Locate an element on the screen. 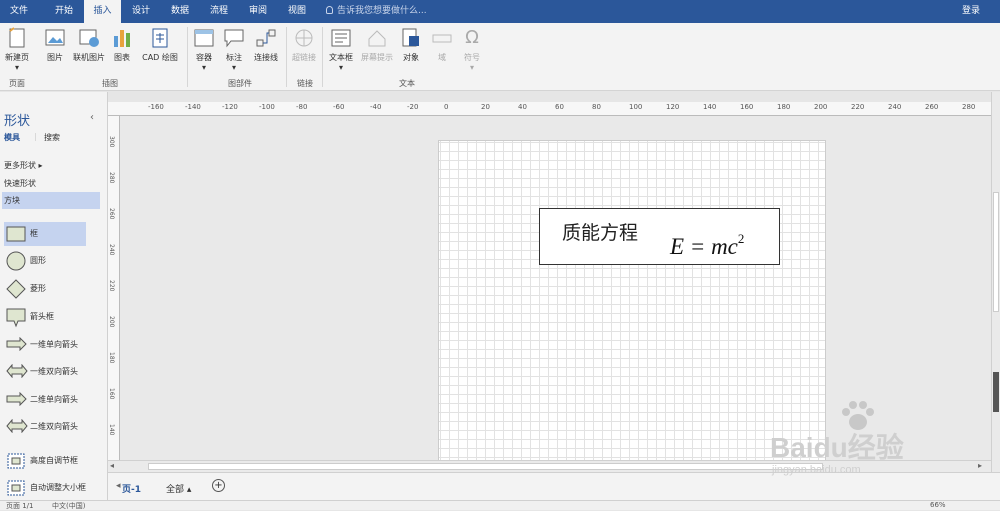 The width and height of the screenshot is (1000, 511). object-icon is located at coordinates (410, 37).